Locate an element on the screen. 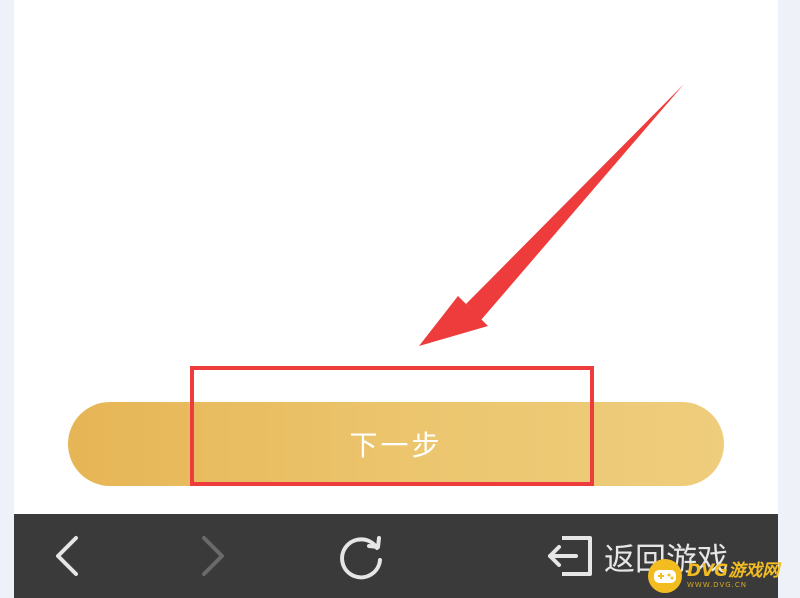 The width and height of the screenshot is (800, 598). chevron-right-icon is located at coordinates (213, 556).